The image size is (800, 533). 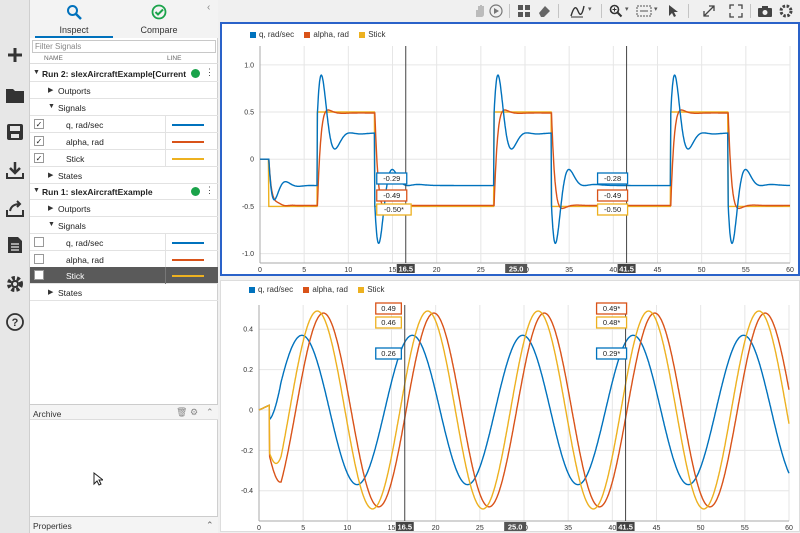 I want to click on signal-row: alpha, rad, so click(x=124, y=259).